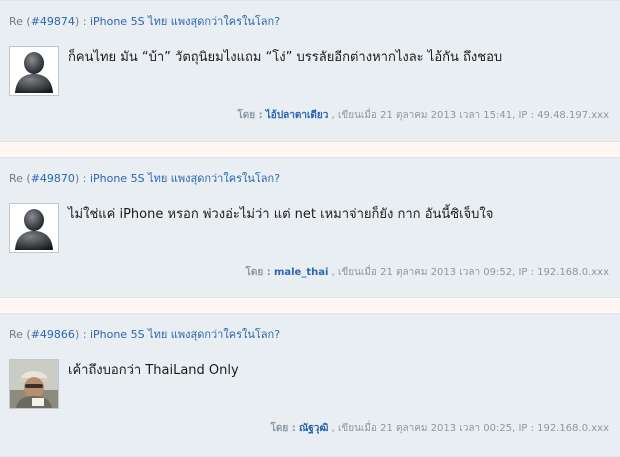 Image resolution: width=620 pixels, height=457 pixels. Describe the element at coordinates (53, 334) in the screenshot. I see `reply-id-link: #49866` at that location.